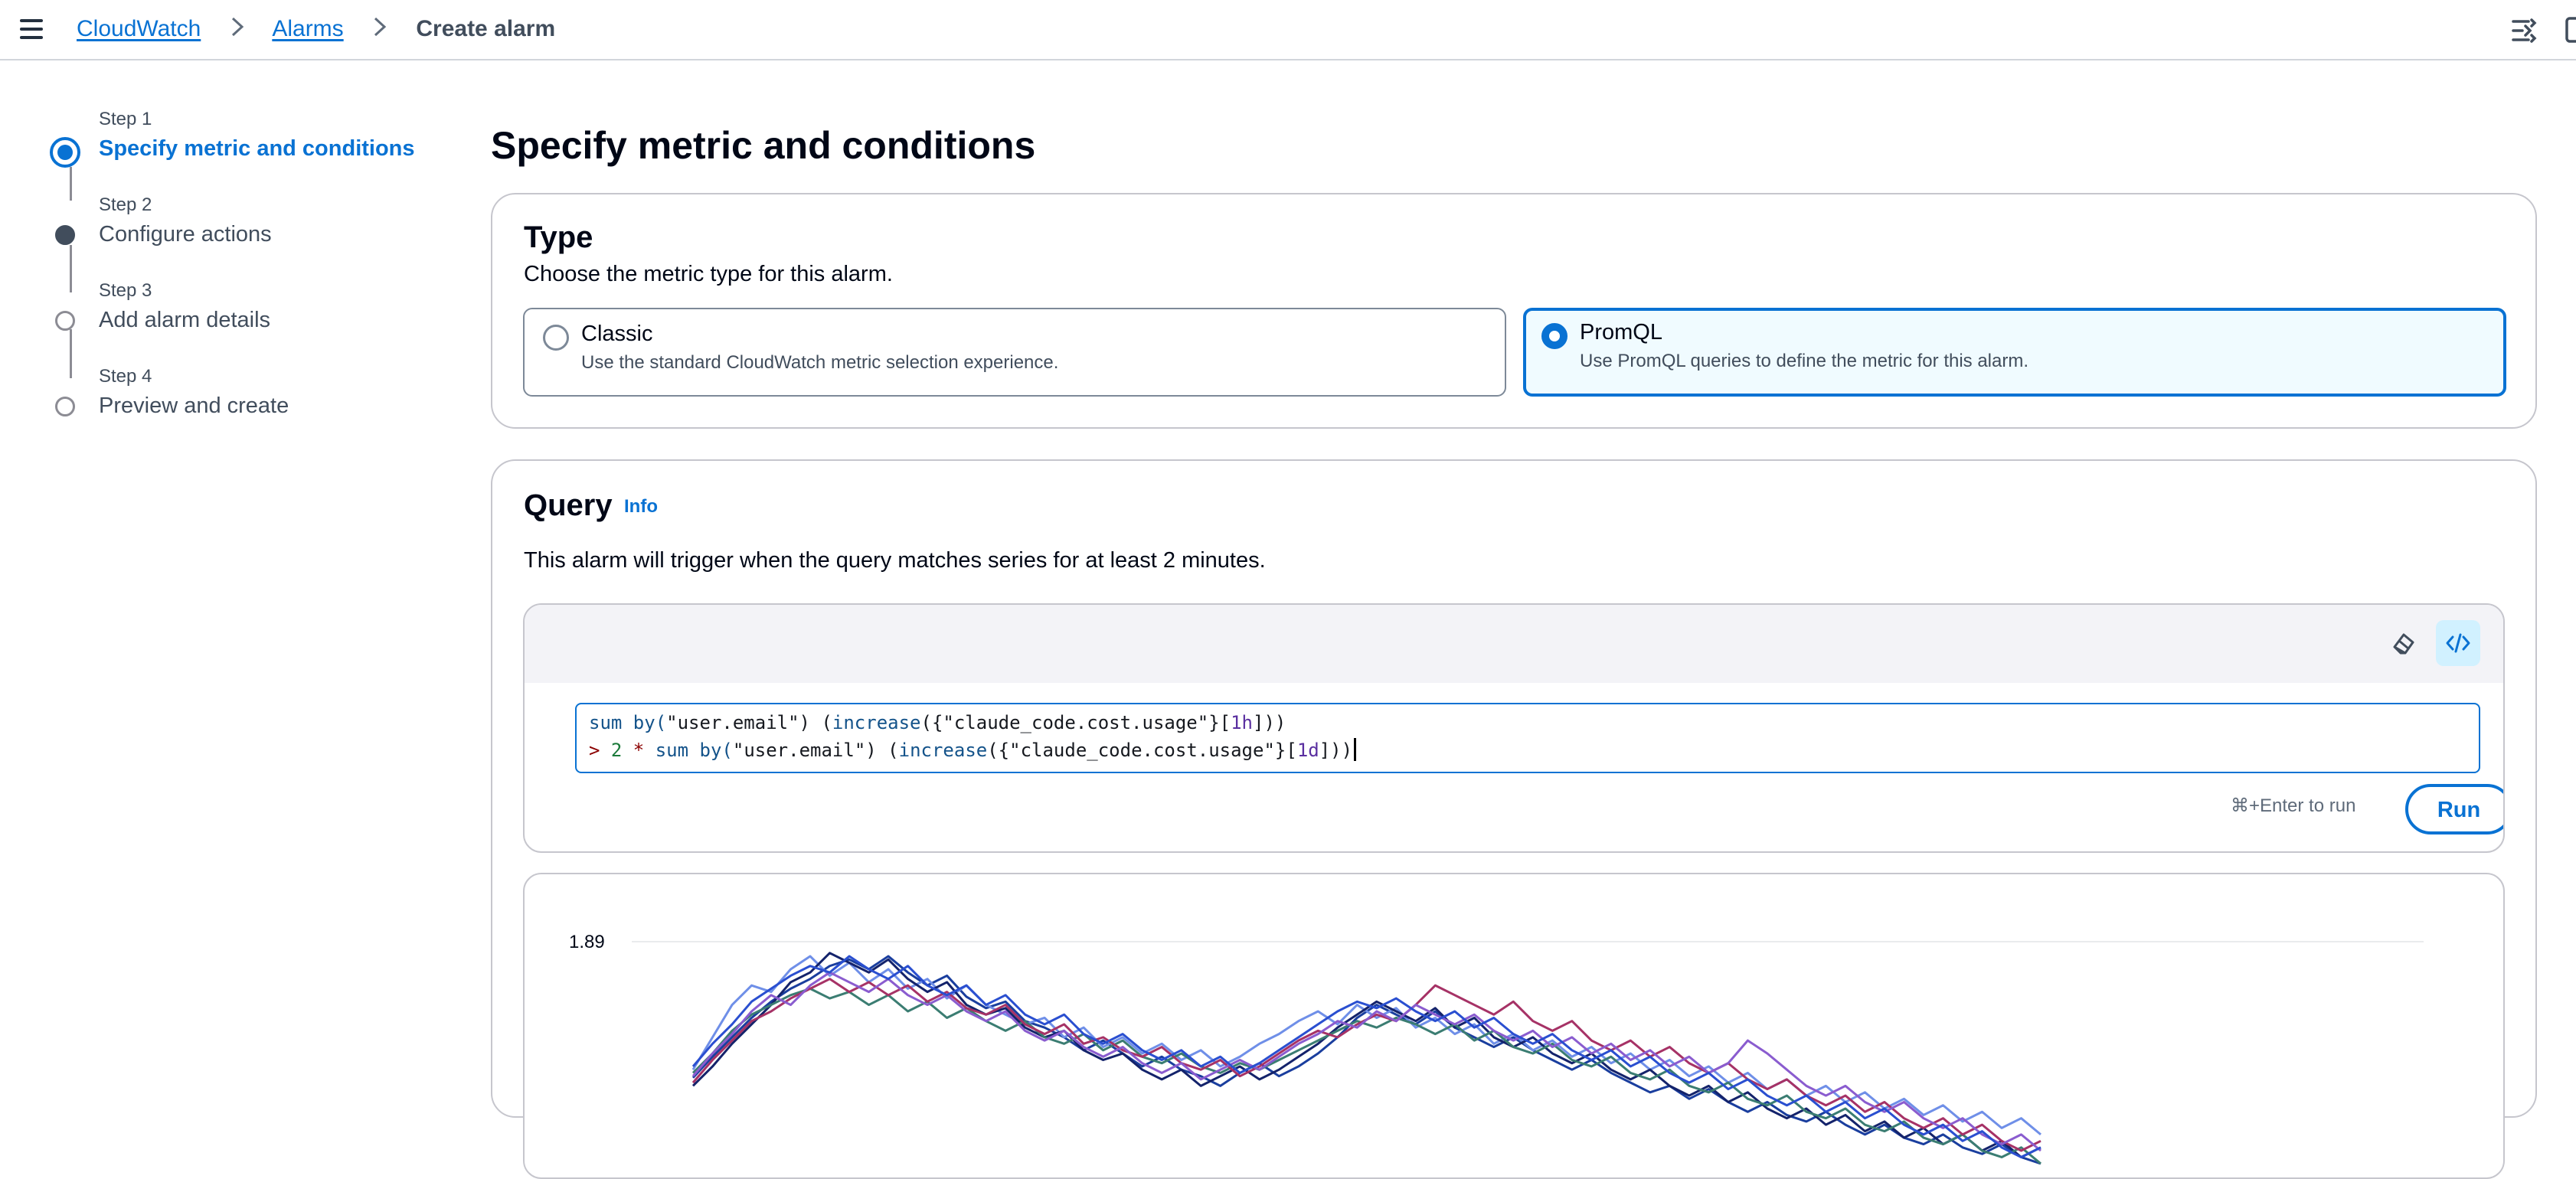  I want to click on breadcrumb-link-cloudwatch: CloudWatch, so click(139, 28).